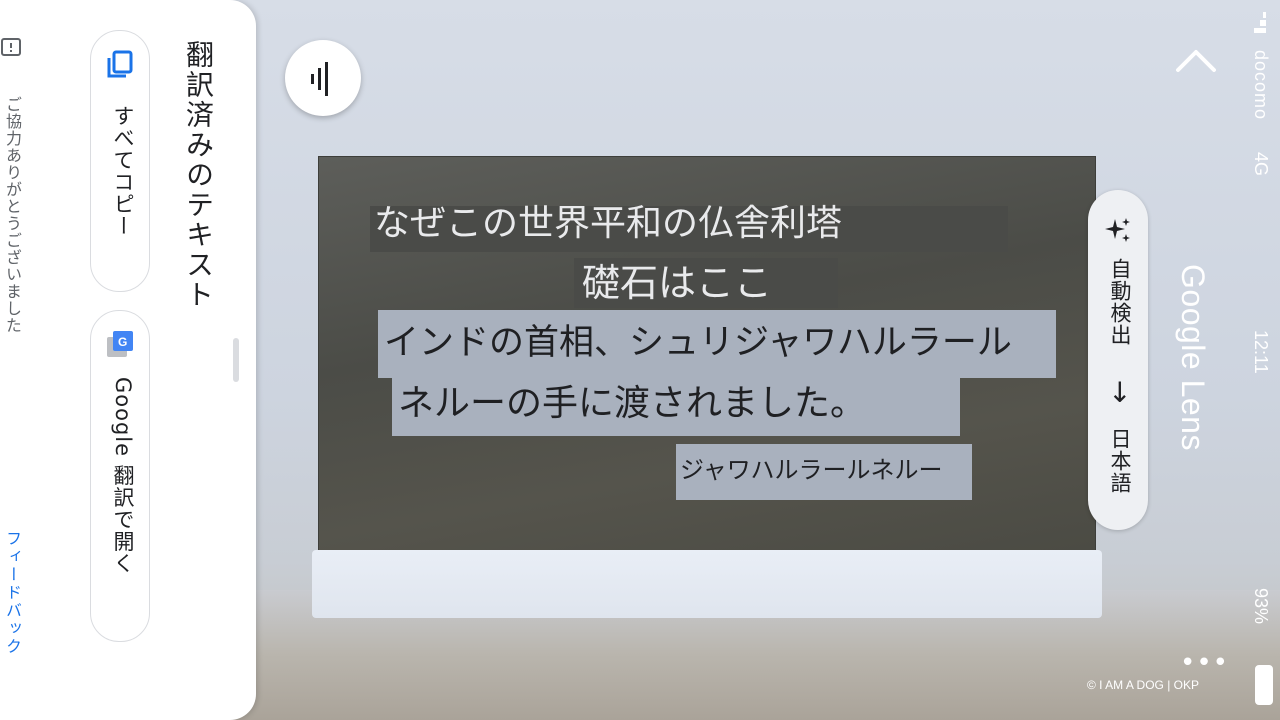  I want to click on credit-watermark: © I AM A DOG | OKP, so click(1143, 685).